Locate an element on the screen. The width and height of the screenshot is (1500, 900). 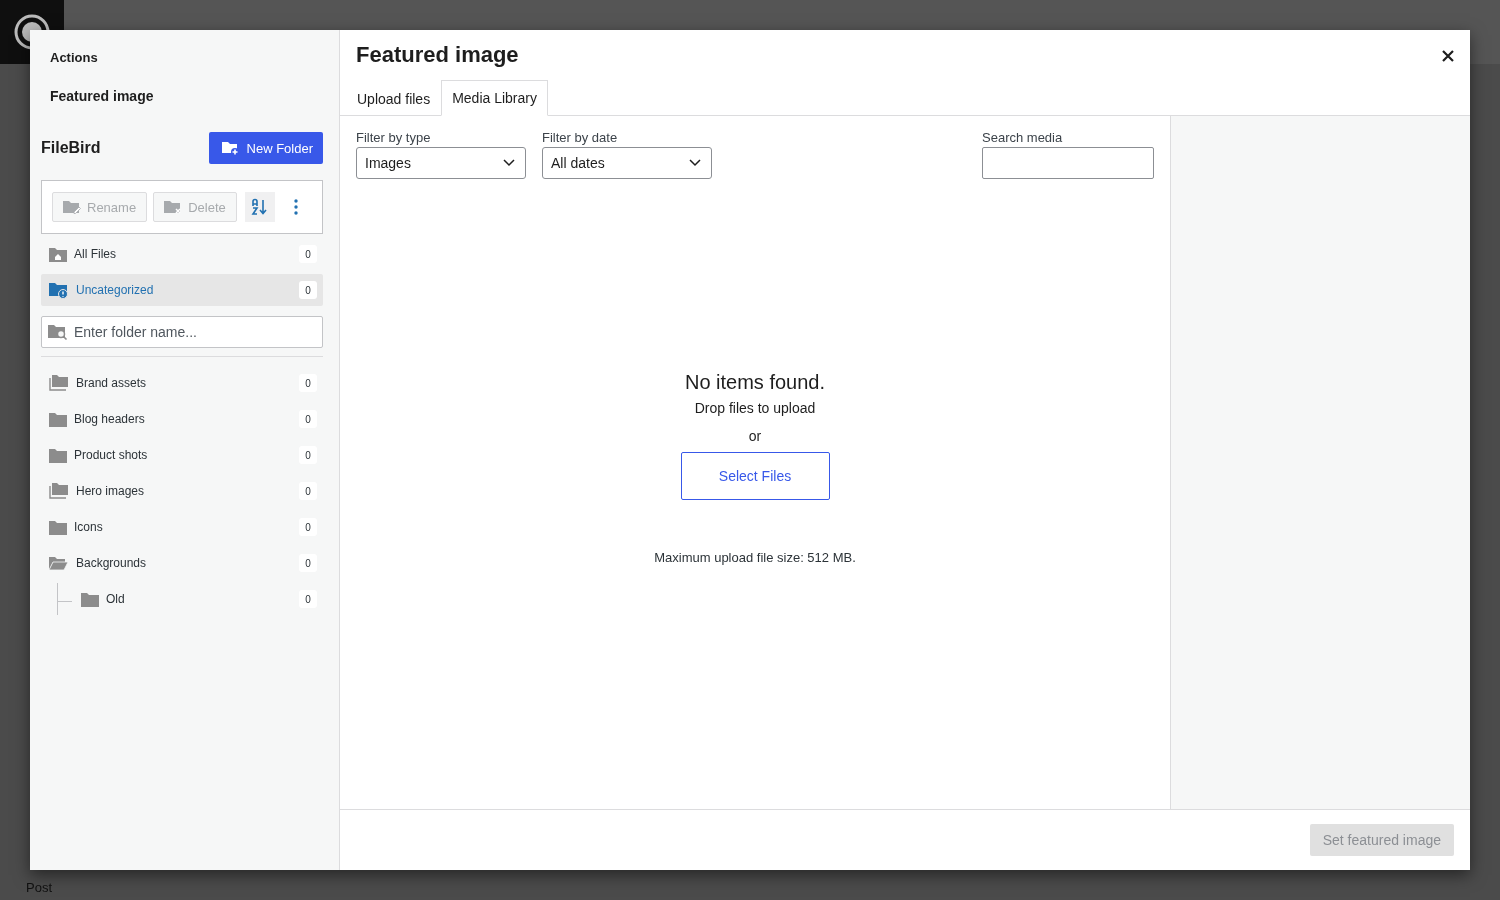
upload-limit-text: Maximum upload file size: 512 MB. is located at coordinates (755, 557).